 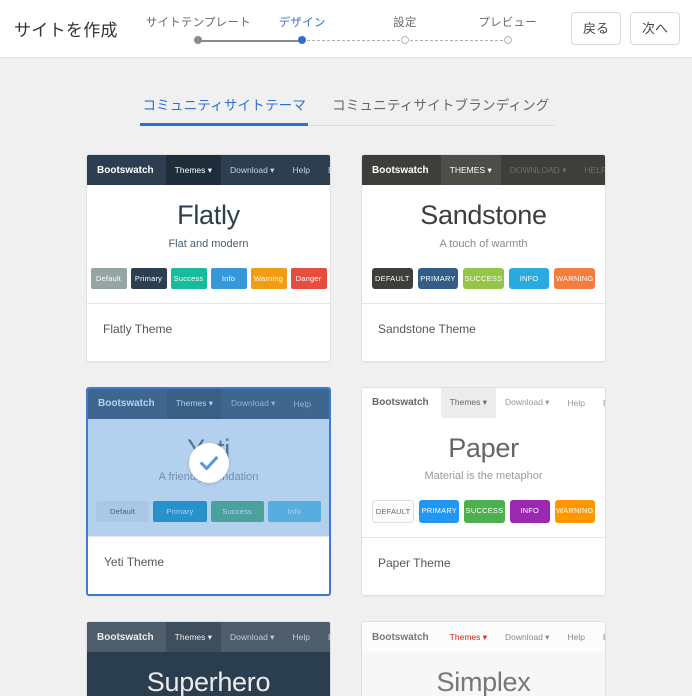 I want to click on tab-1: コミュニティサイトテーマ, so click(x=224, y=110).